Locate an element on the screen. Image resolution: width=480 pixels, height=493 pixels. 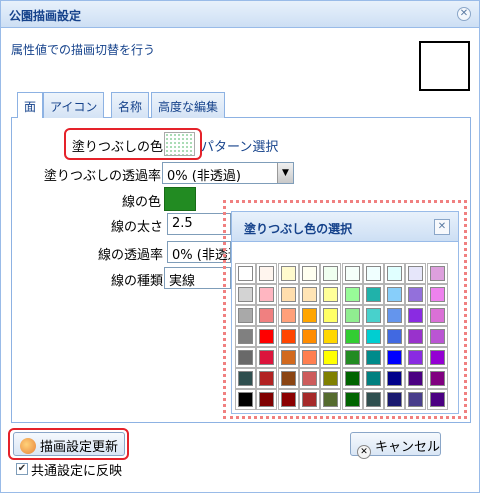
cancel-button: ✕ キャンセル is located at coordinates (395, 445).